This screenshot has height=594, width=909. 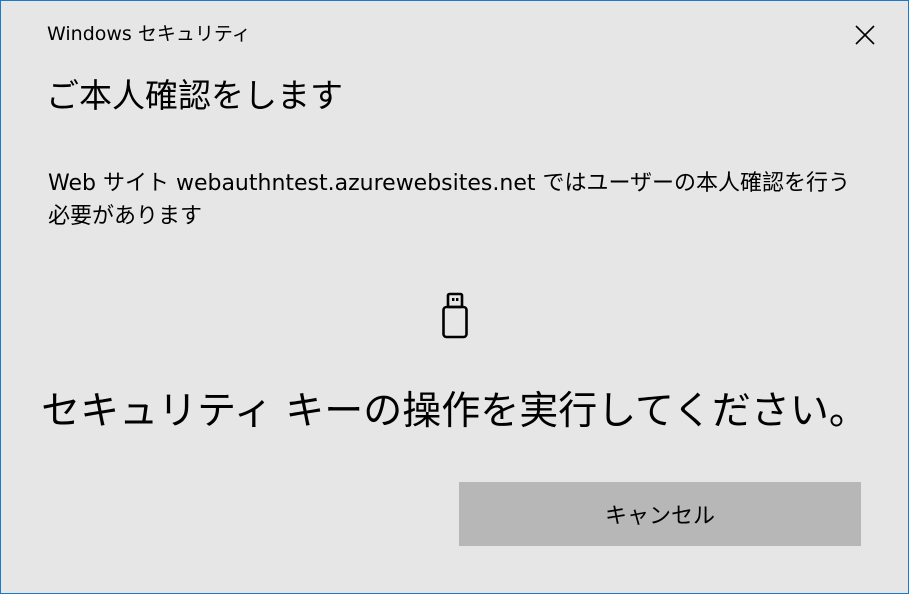 I want to click on usb-security-key-icon, so click(x=455, y=315).